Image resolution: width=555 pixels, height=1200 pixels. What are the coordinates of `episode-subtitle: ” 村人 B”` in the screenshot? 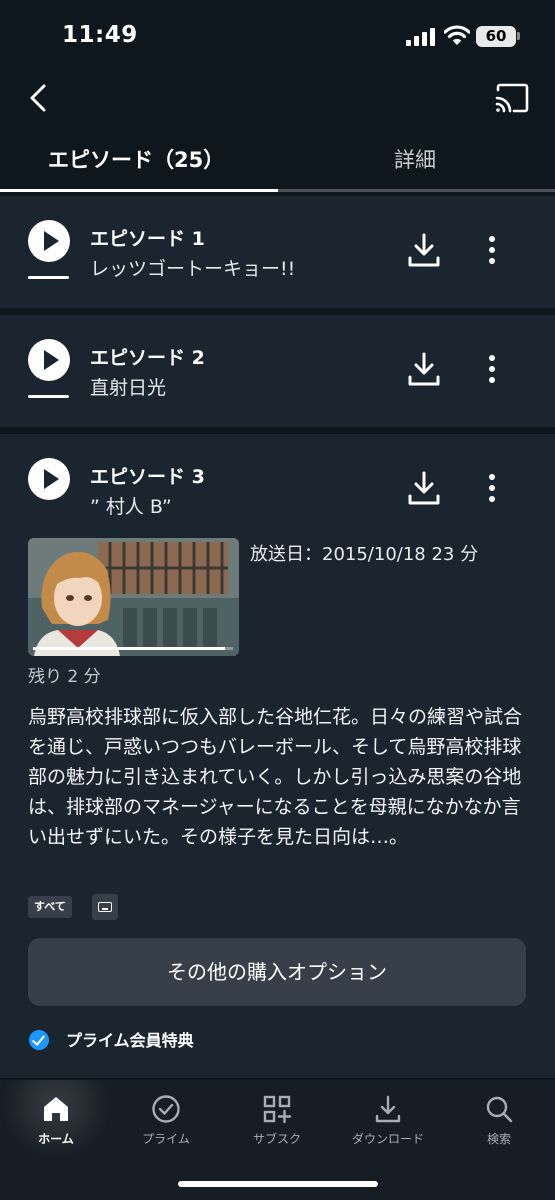 It's located at (131, 507).